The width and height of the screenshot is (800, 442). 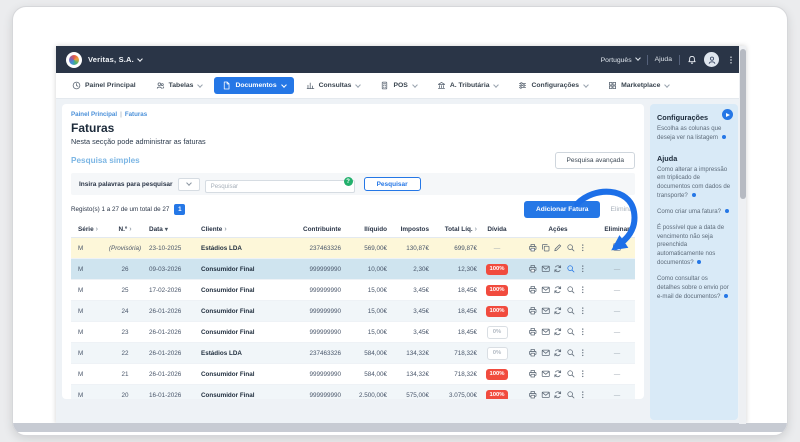 What do you see at coordinates (165, 248) in the screenshot?
I see `cell-data: 23-10-2025` at bounding box center [165, 248].